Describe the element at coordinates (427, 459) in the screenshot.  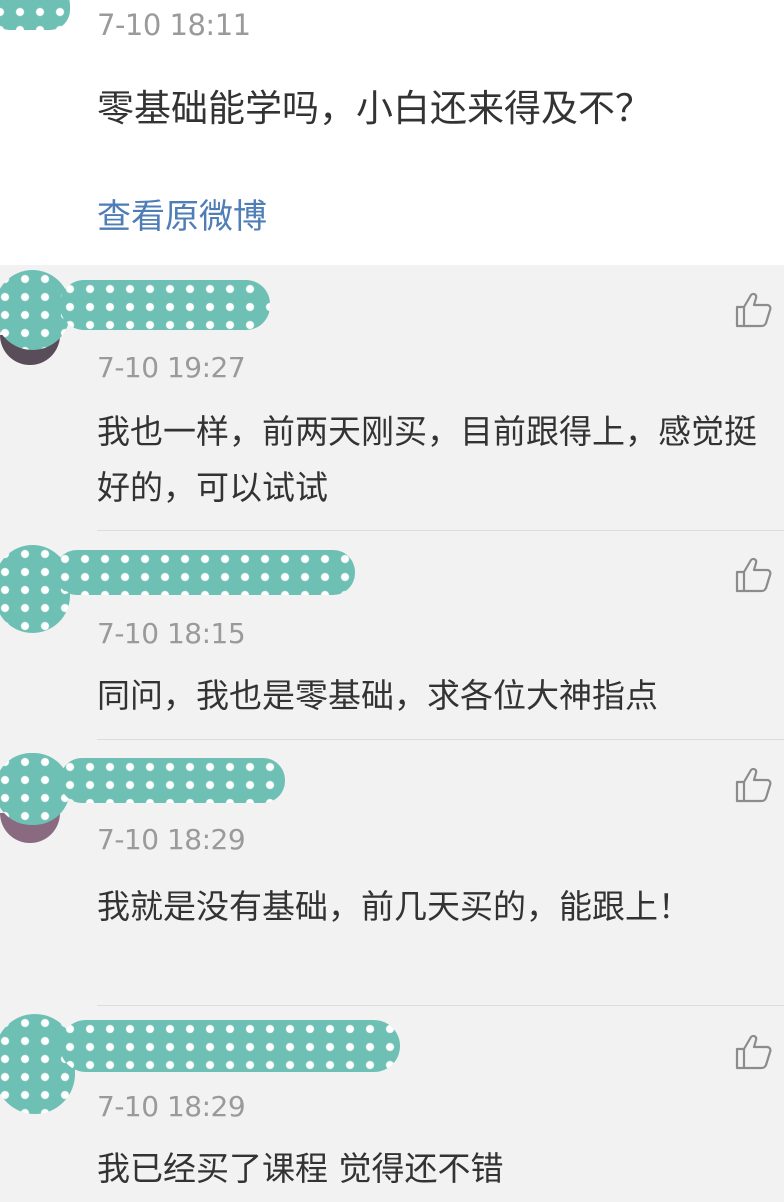
I see `comment-text: 我也一样，前两天刚买，目前跟得上，感觉挺好的，可以试试` at that location.